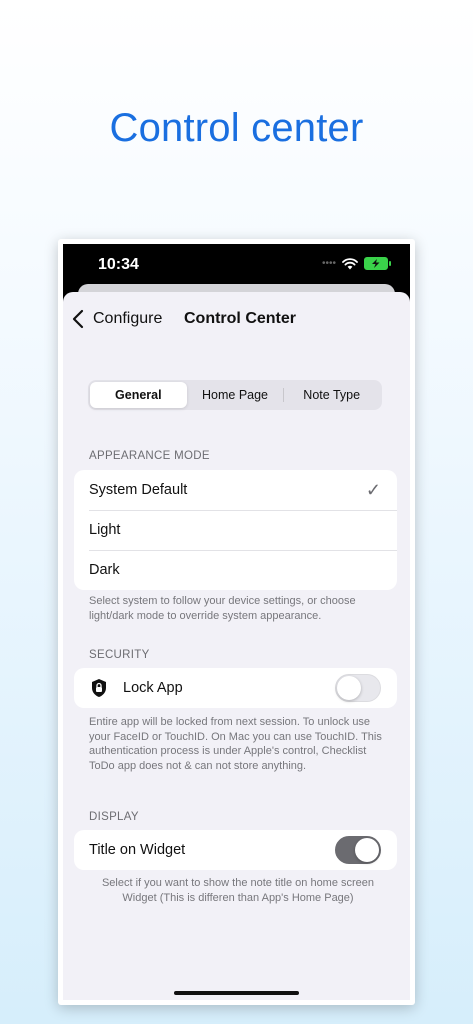  What do you see at coordinates (328, 263) in the screenshot?
I see `signal-dots-icon: ••••` at bounding box center [328, 263].